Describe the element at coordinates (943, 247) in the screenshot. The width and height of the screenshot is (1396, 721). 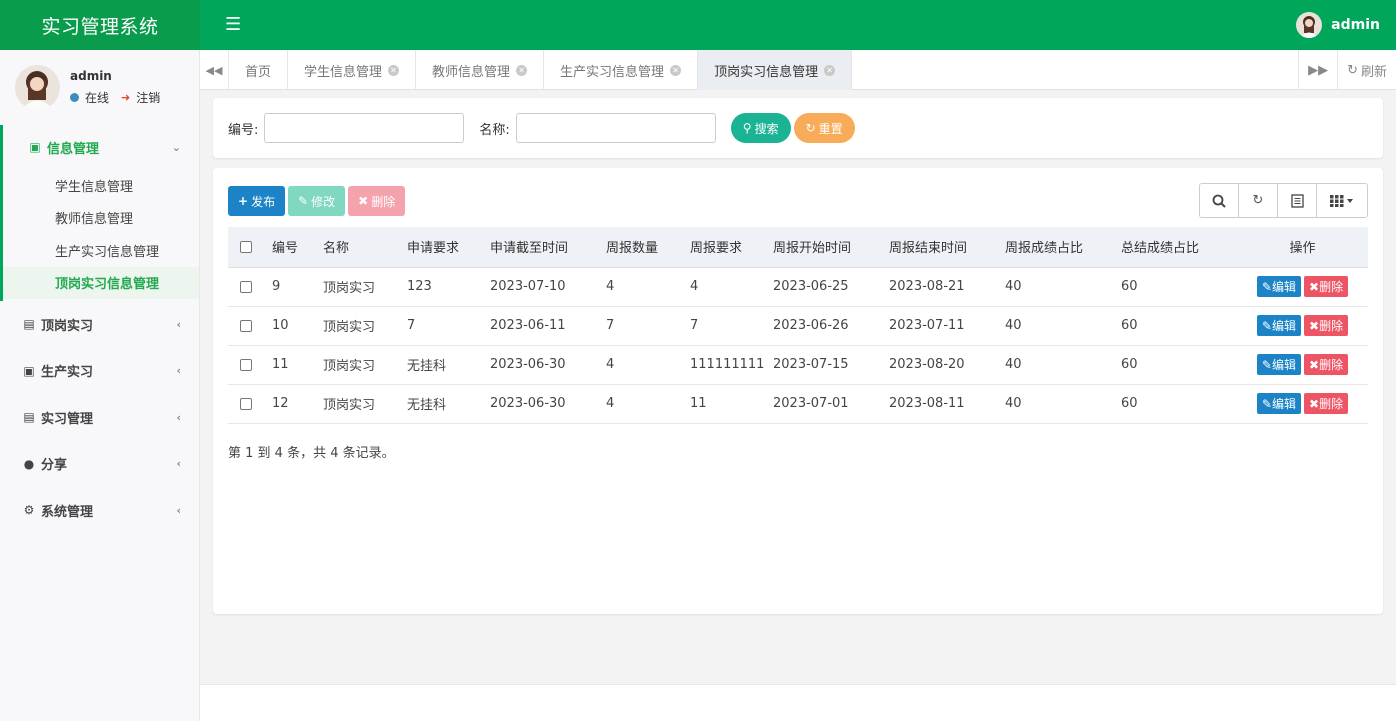
I see `column-header: 周报结束时间` at that location.